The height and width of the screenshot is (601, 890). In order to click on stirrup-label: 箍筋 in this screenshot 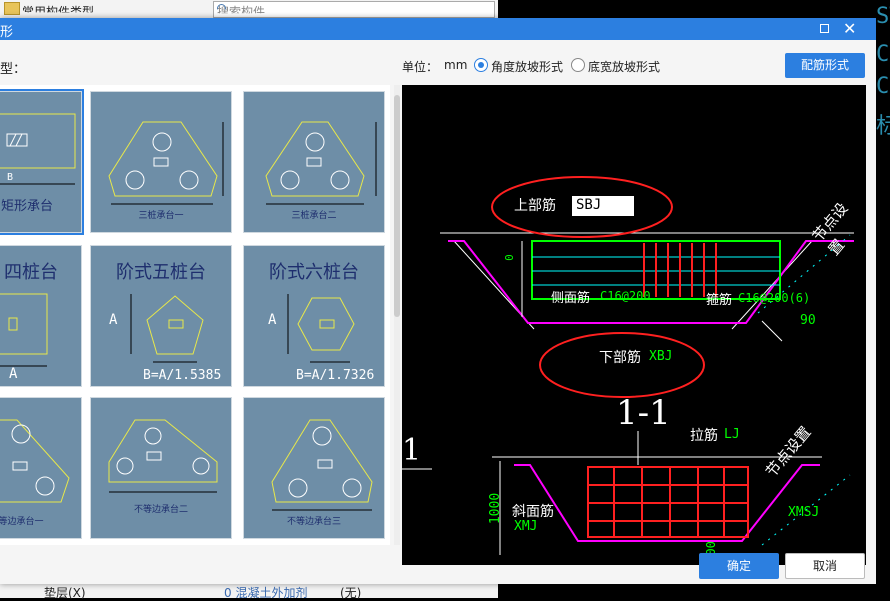, I will do `click(719, 298)`.